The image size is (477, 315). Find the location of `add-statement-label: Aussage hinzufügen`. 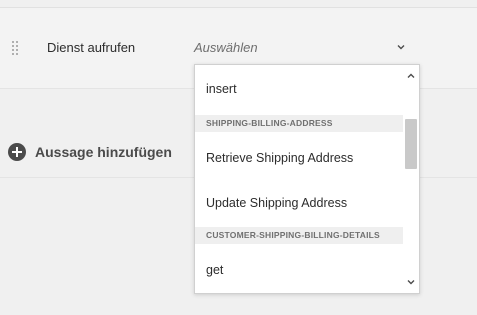

add-statement-label: Aussage hinzufügen is located at coordinates (103, 152).